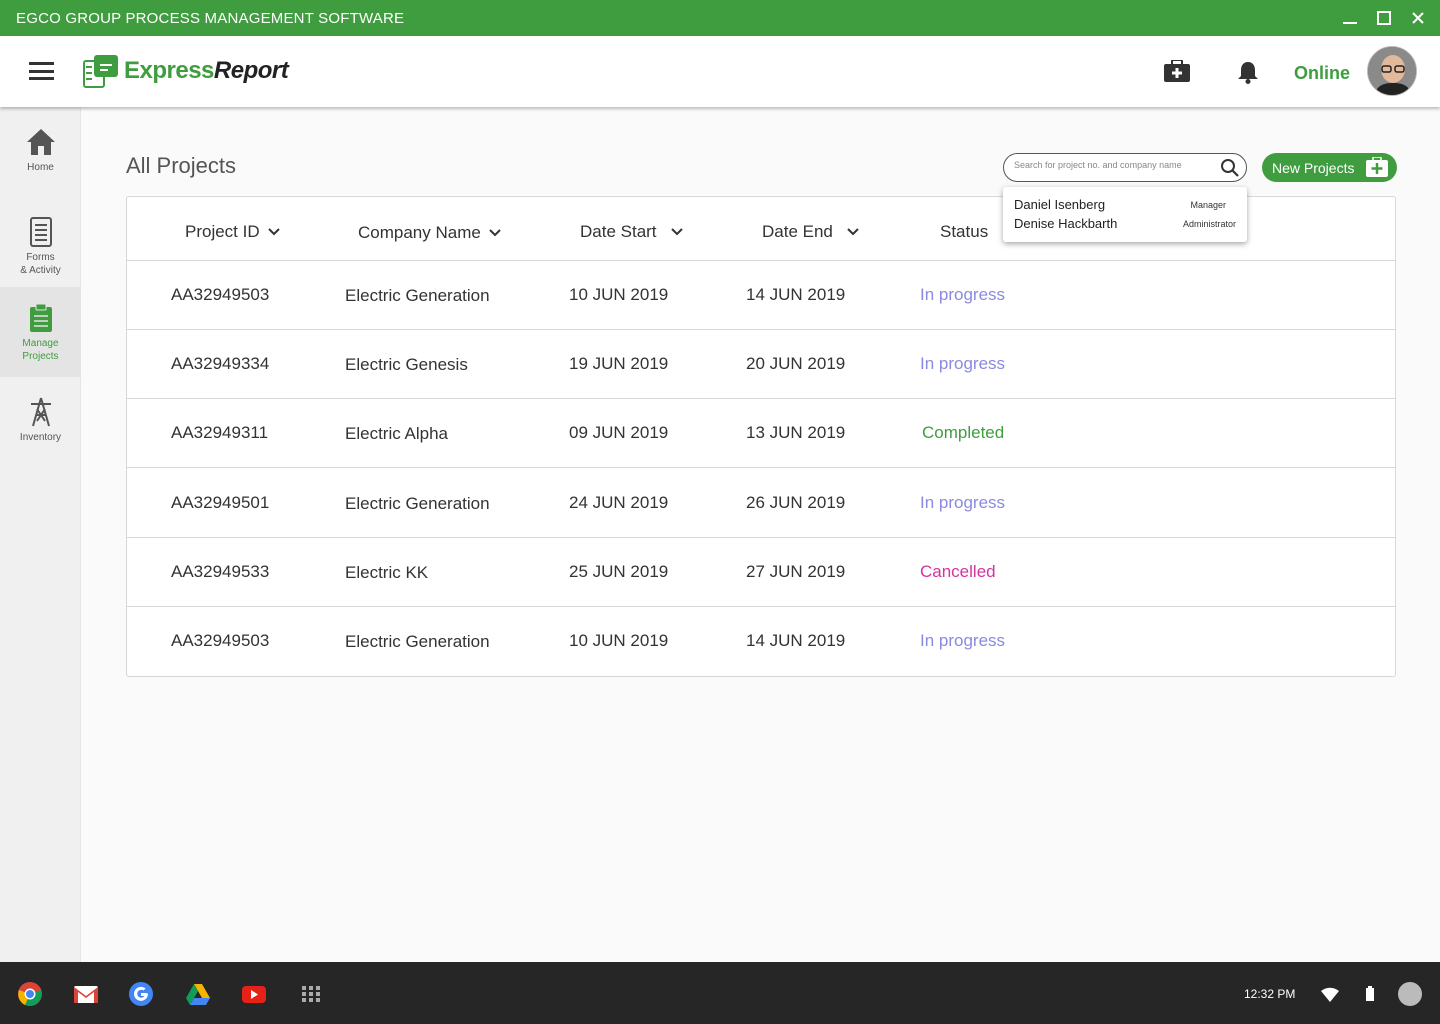 The height and width of the screenshot is (1024, 1440). I want to click on cell-date-end: 27 JUN 2019, so click(796, 571).